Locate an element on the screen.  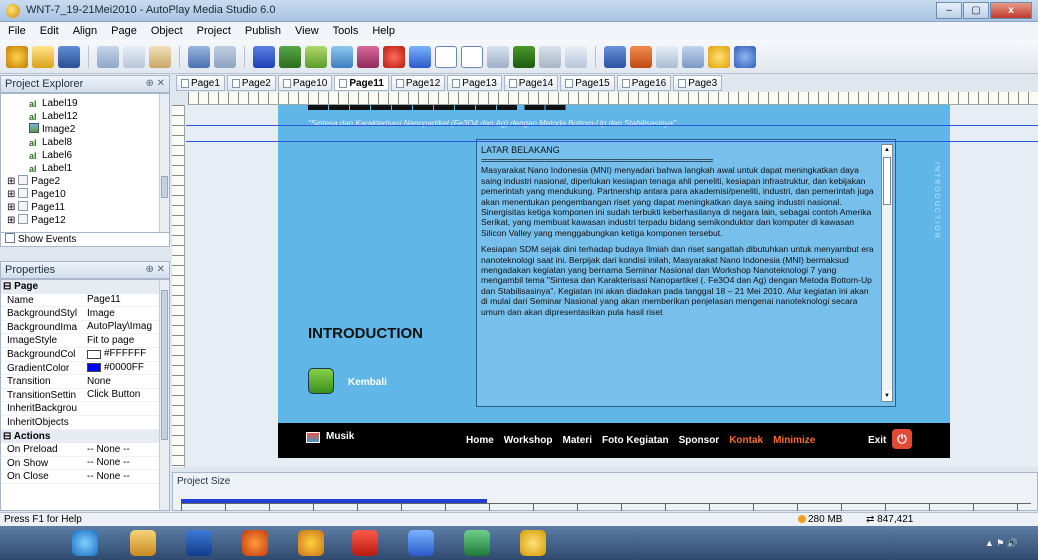
menu-view: View is located at coordinates (307, 31).